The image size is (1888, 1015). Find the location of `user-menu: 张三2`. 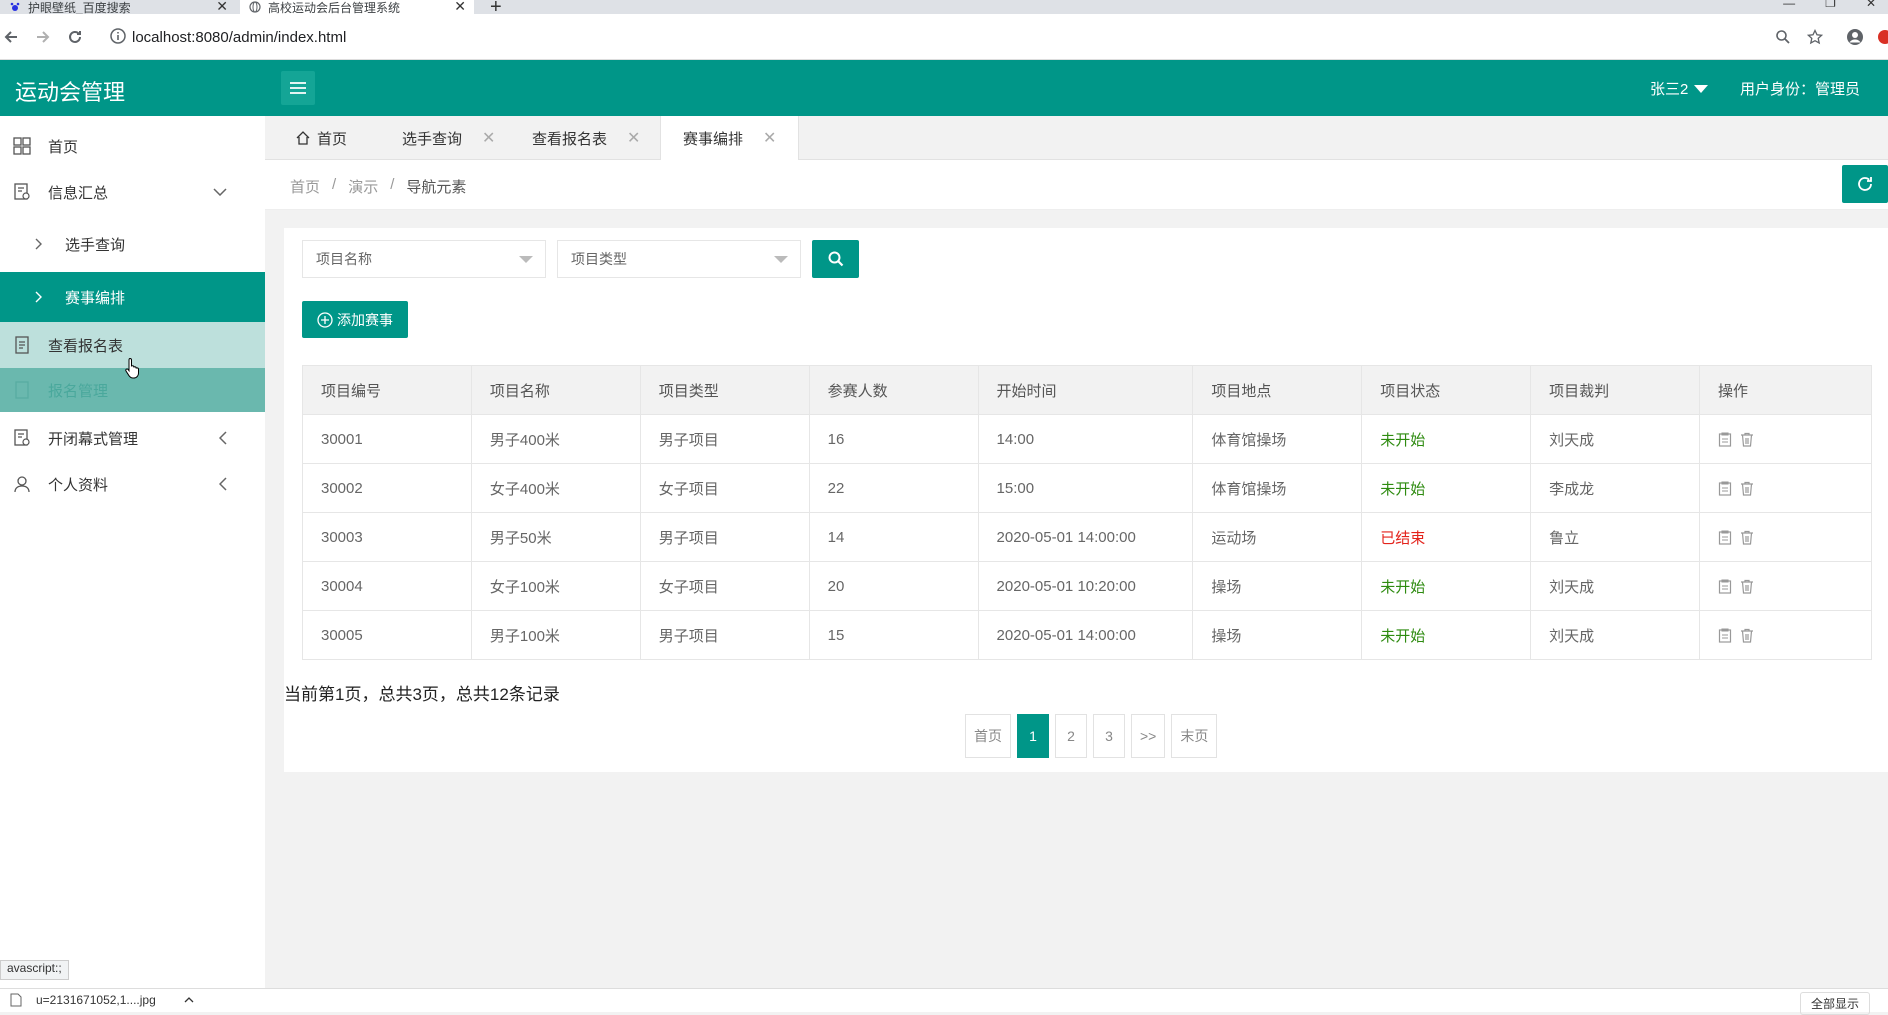

user-menu: 张三2 is located at coordinates (1679, 88).